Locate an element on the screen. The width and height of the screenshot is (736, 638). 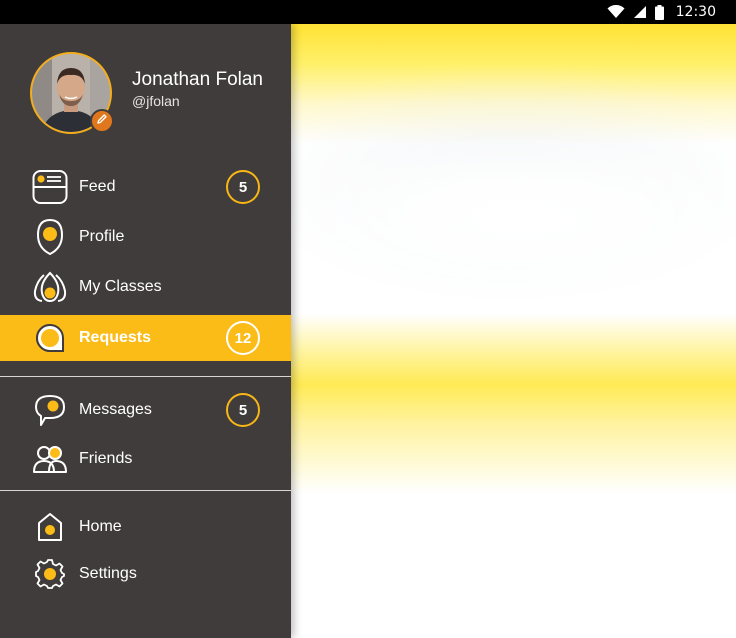
nav-label-my-classes: My Classes is located at coordinates (120, 286).